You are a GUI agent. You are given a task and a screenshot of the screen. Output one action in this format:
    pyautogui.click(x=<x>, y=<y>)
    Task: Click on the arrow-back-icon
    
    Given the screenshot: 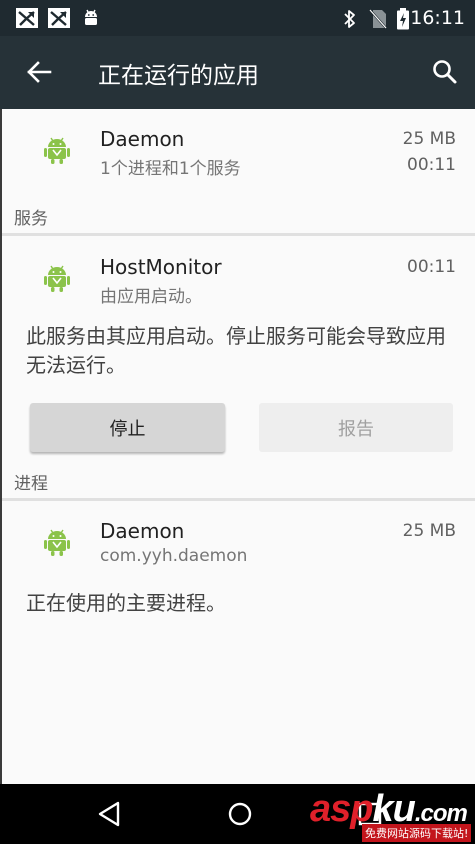 What is the action you would take?
    pyautogui.click(x=39, y=74)
    